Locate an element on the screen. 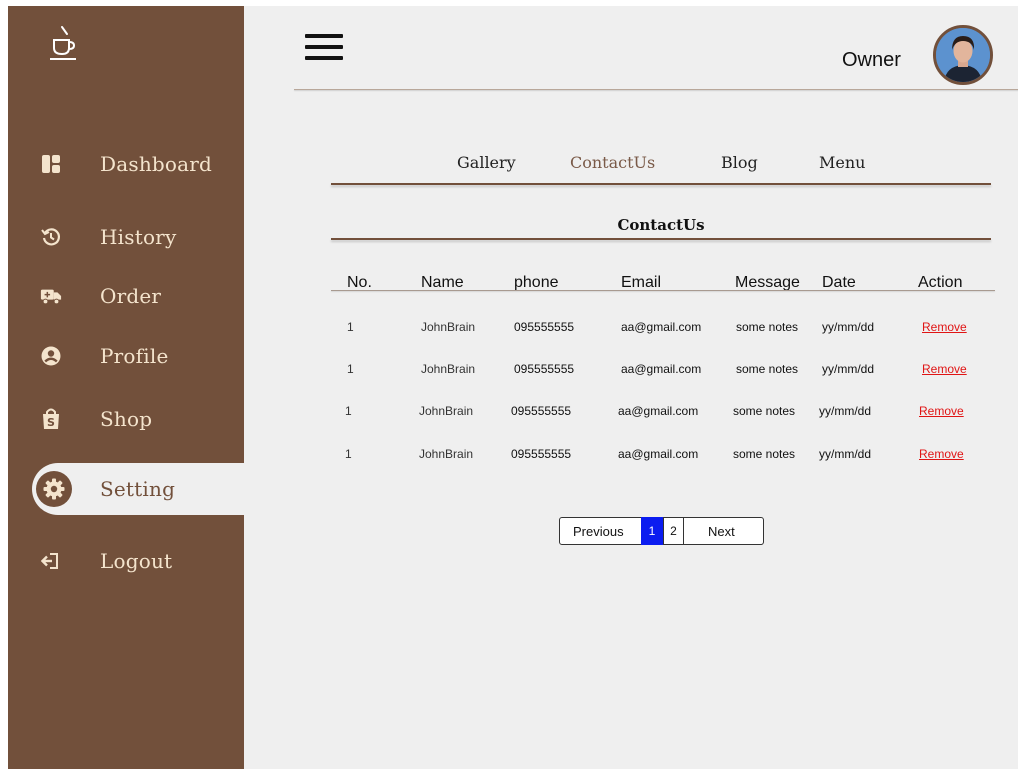 This screenshot has height=769, width=1018. avatar is located at coordinates (963, 55).